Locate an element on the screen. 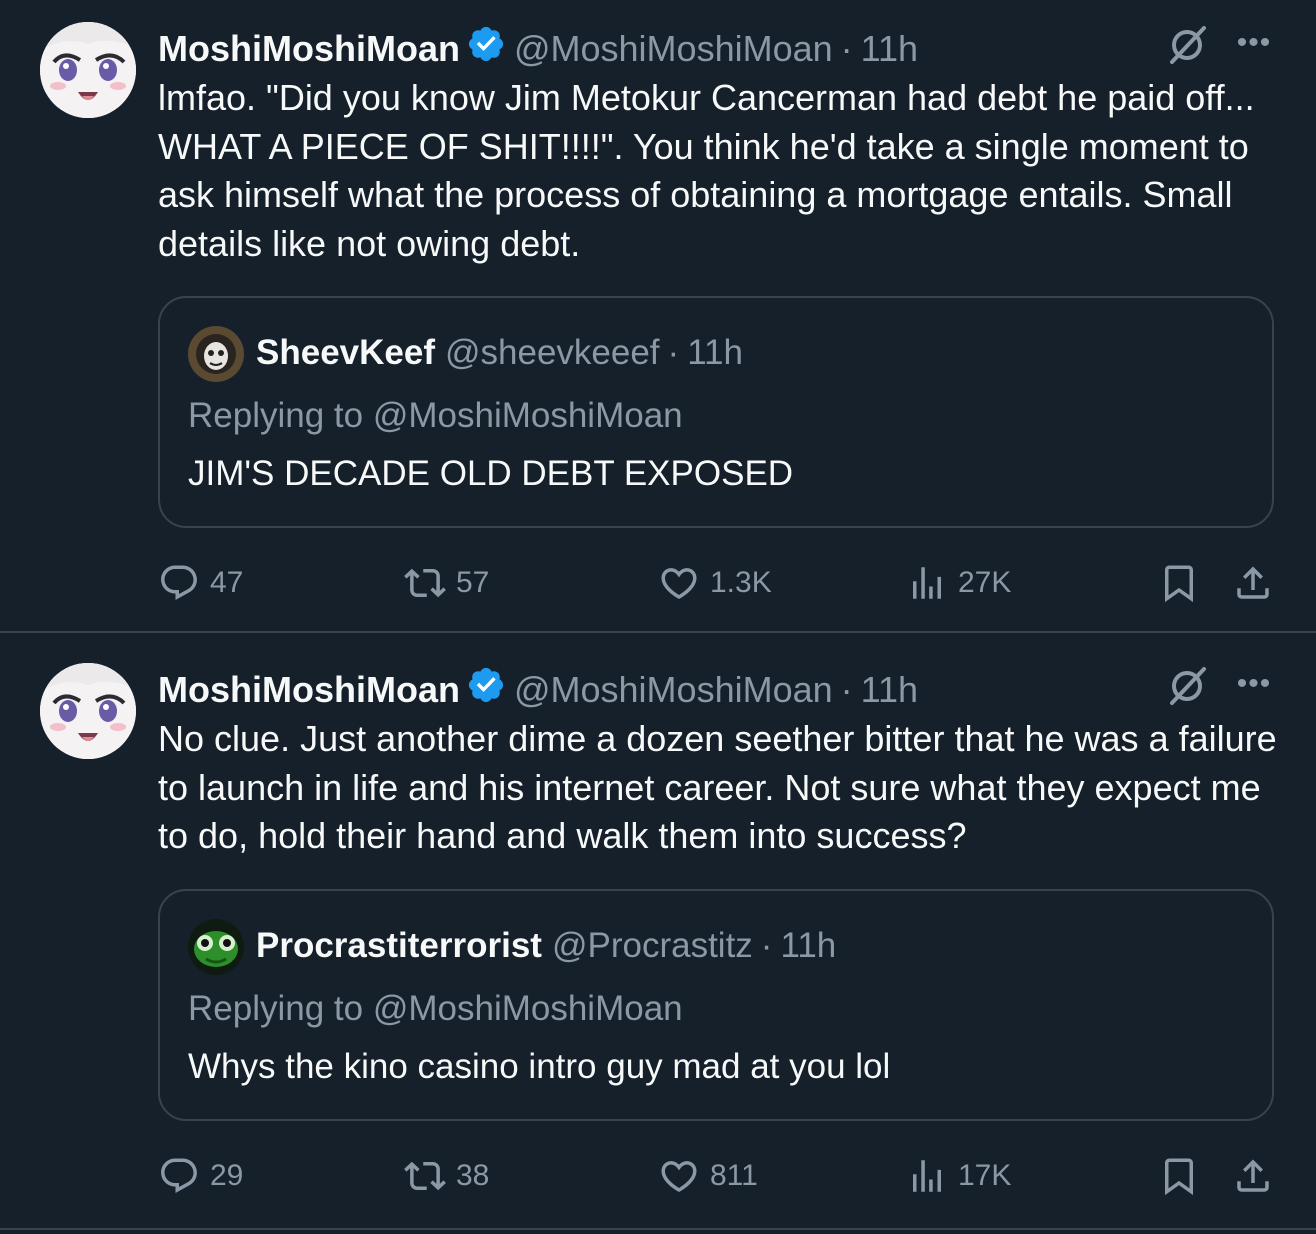 This screenshot has height=1234, width=1316. like-count: 811 is located at coordinates (734, 1175).